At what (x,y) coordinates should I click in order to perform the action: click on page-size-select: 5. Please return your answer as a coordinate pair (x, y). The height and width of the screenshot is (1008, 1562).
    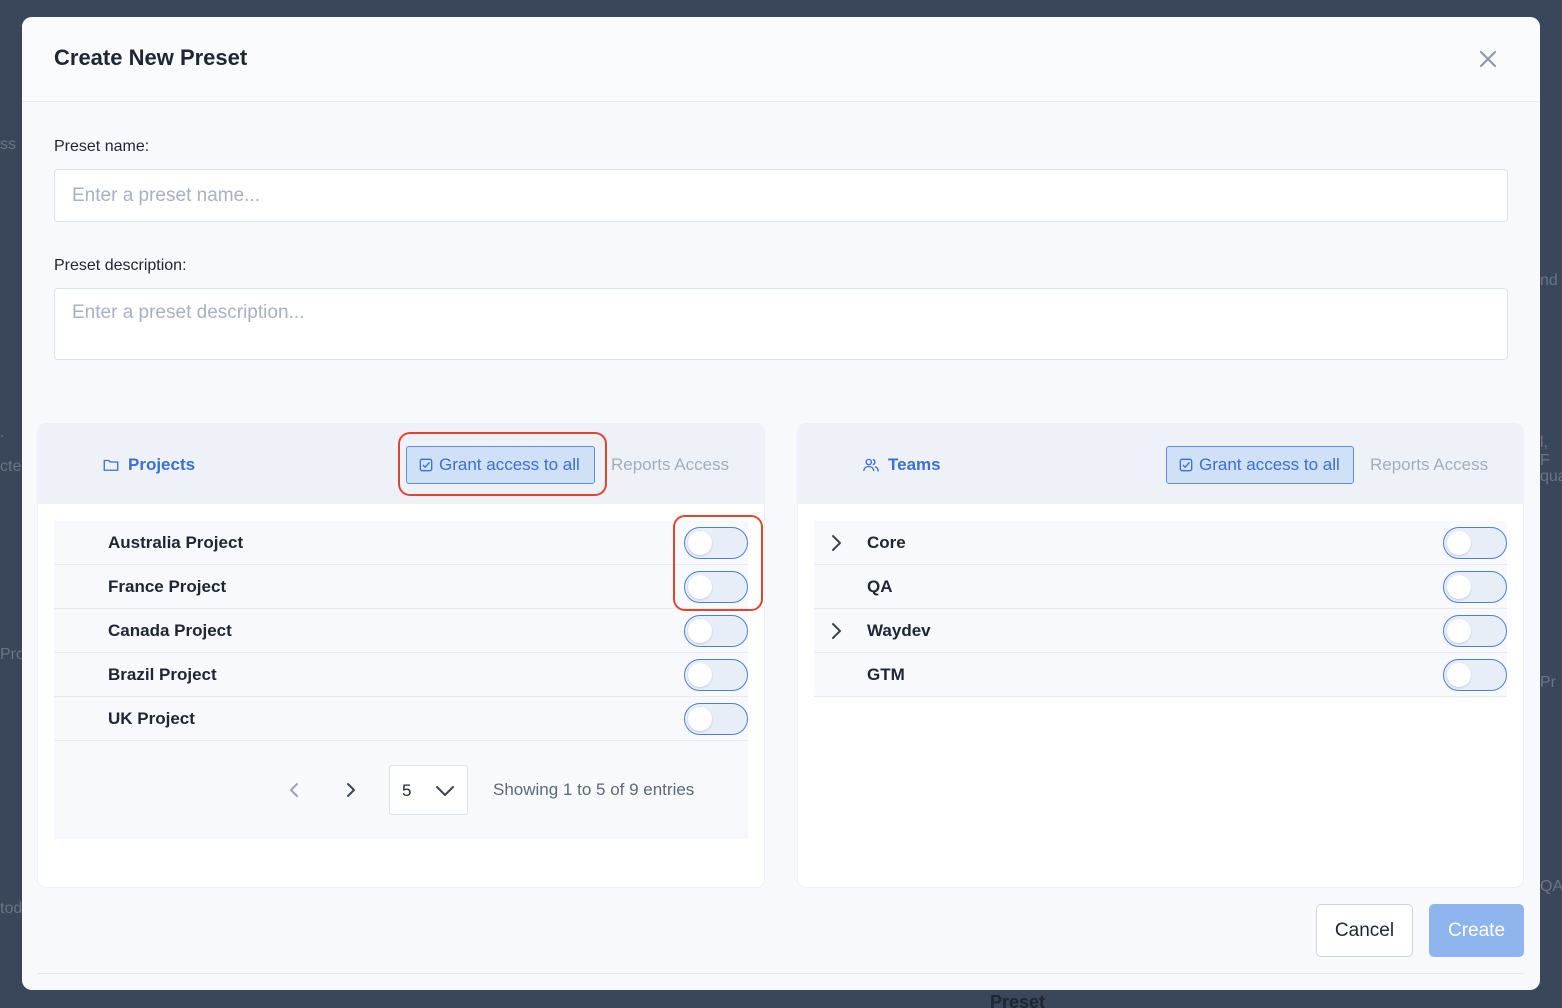
    Looking at the image, I should click on (428, 790).